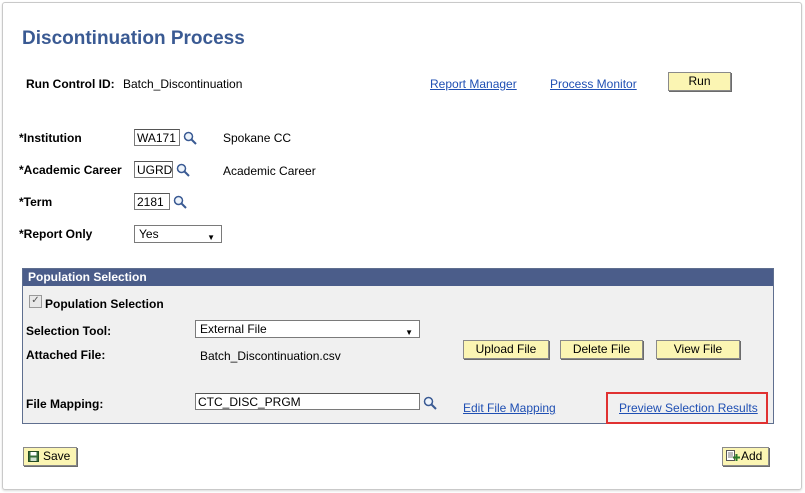 The width and height of the screenshot is (805, 493). Describe the element at coordinates (257, 138) in the screenshot. I see `institution-description: Spokane CC` at that location.